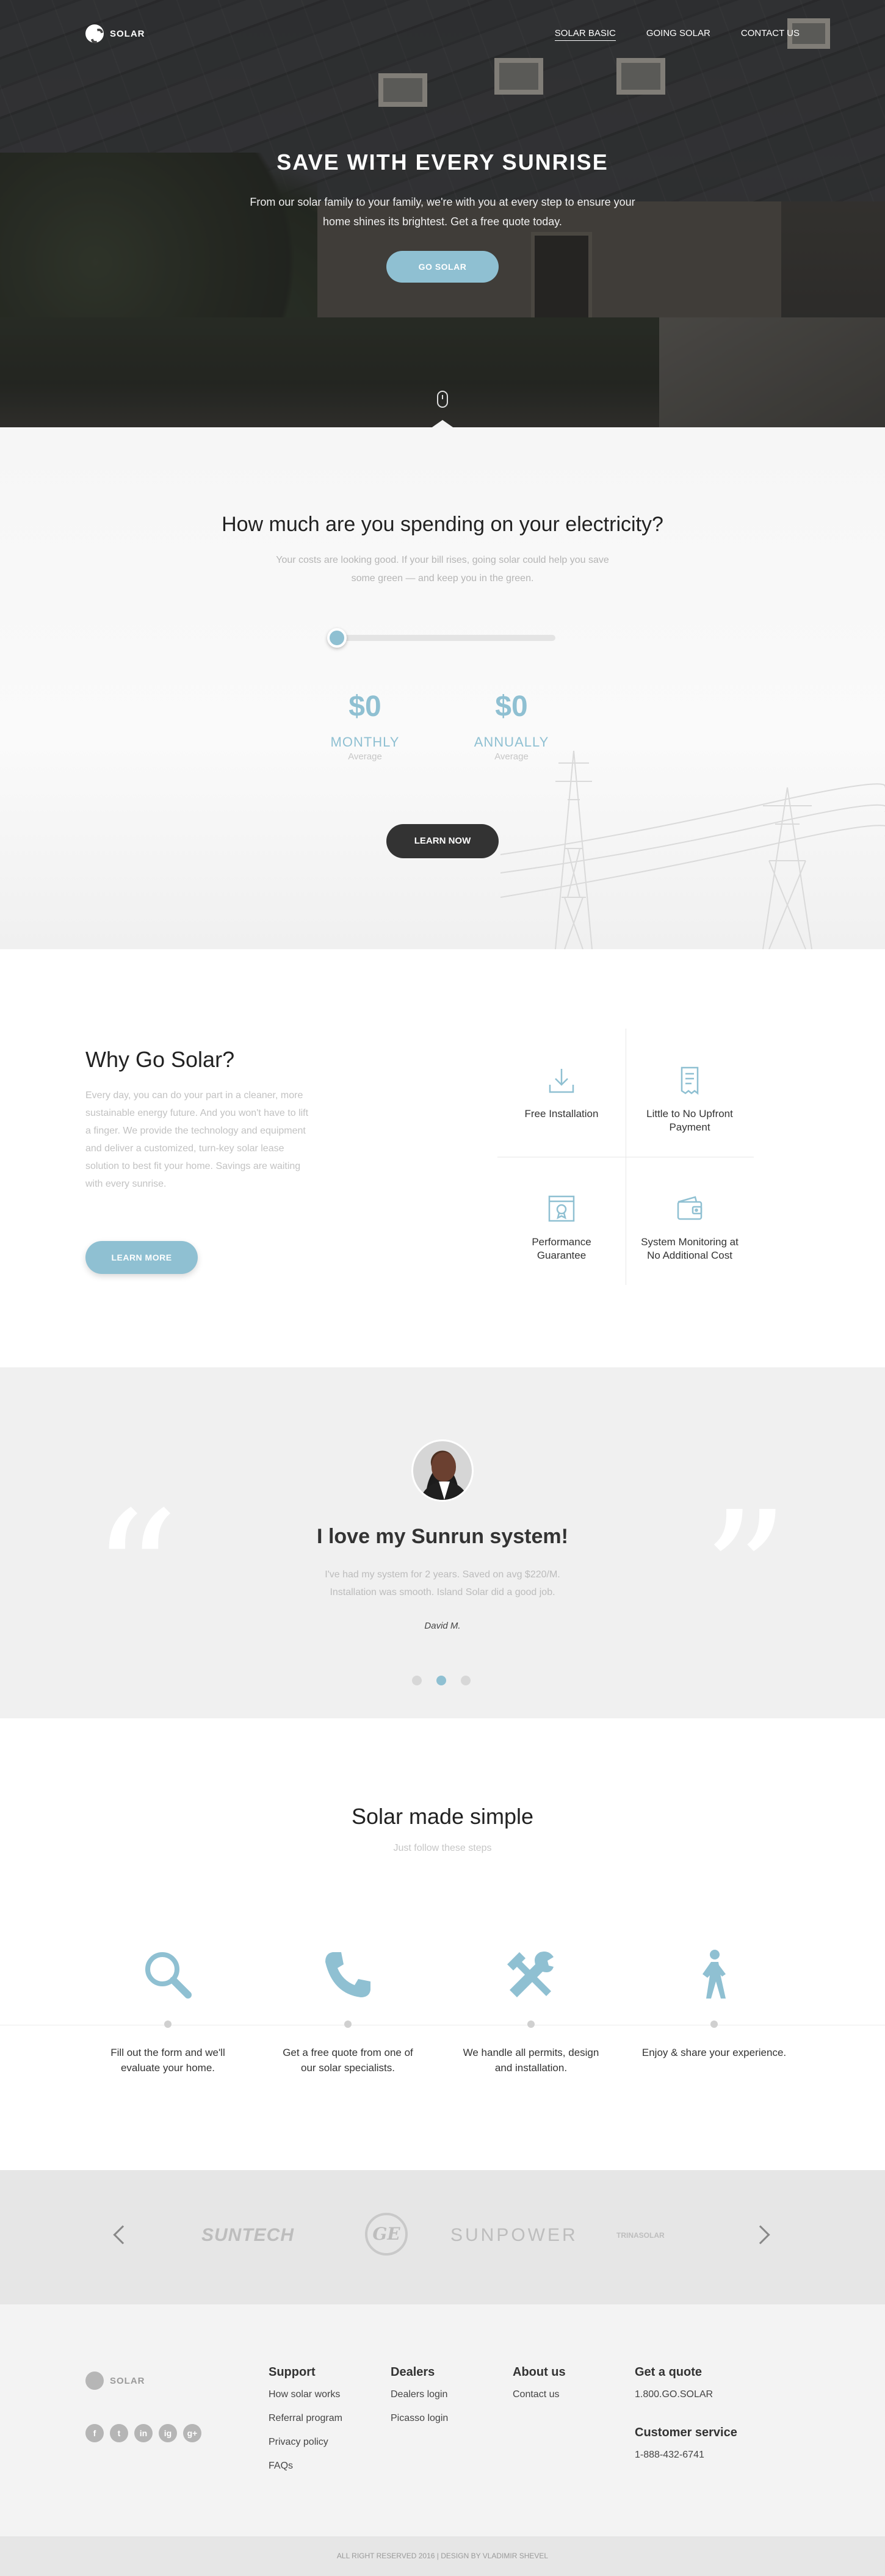  What do you see at coordinates (365, 756) in the screenshot?
I see `monthly-note: Average` at bounding box center [365, 756].